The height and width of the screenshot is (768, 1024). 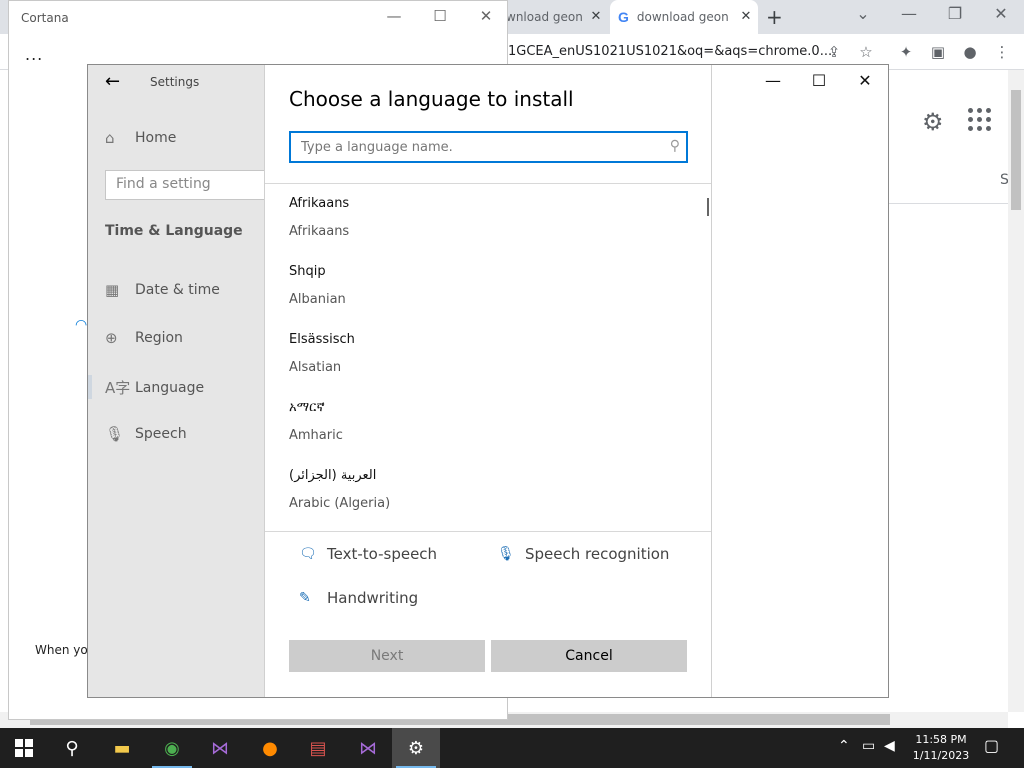 What do you see at coordinates (834, 52) in the screenshot?
I see `share-icon: ⇪` at bounding box center [834, 52].